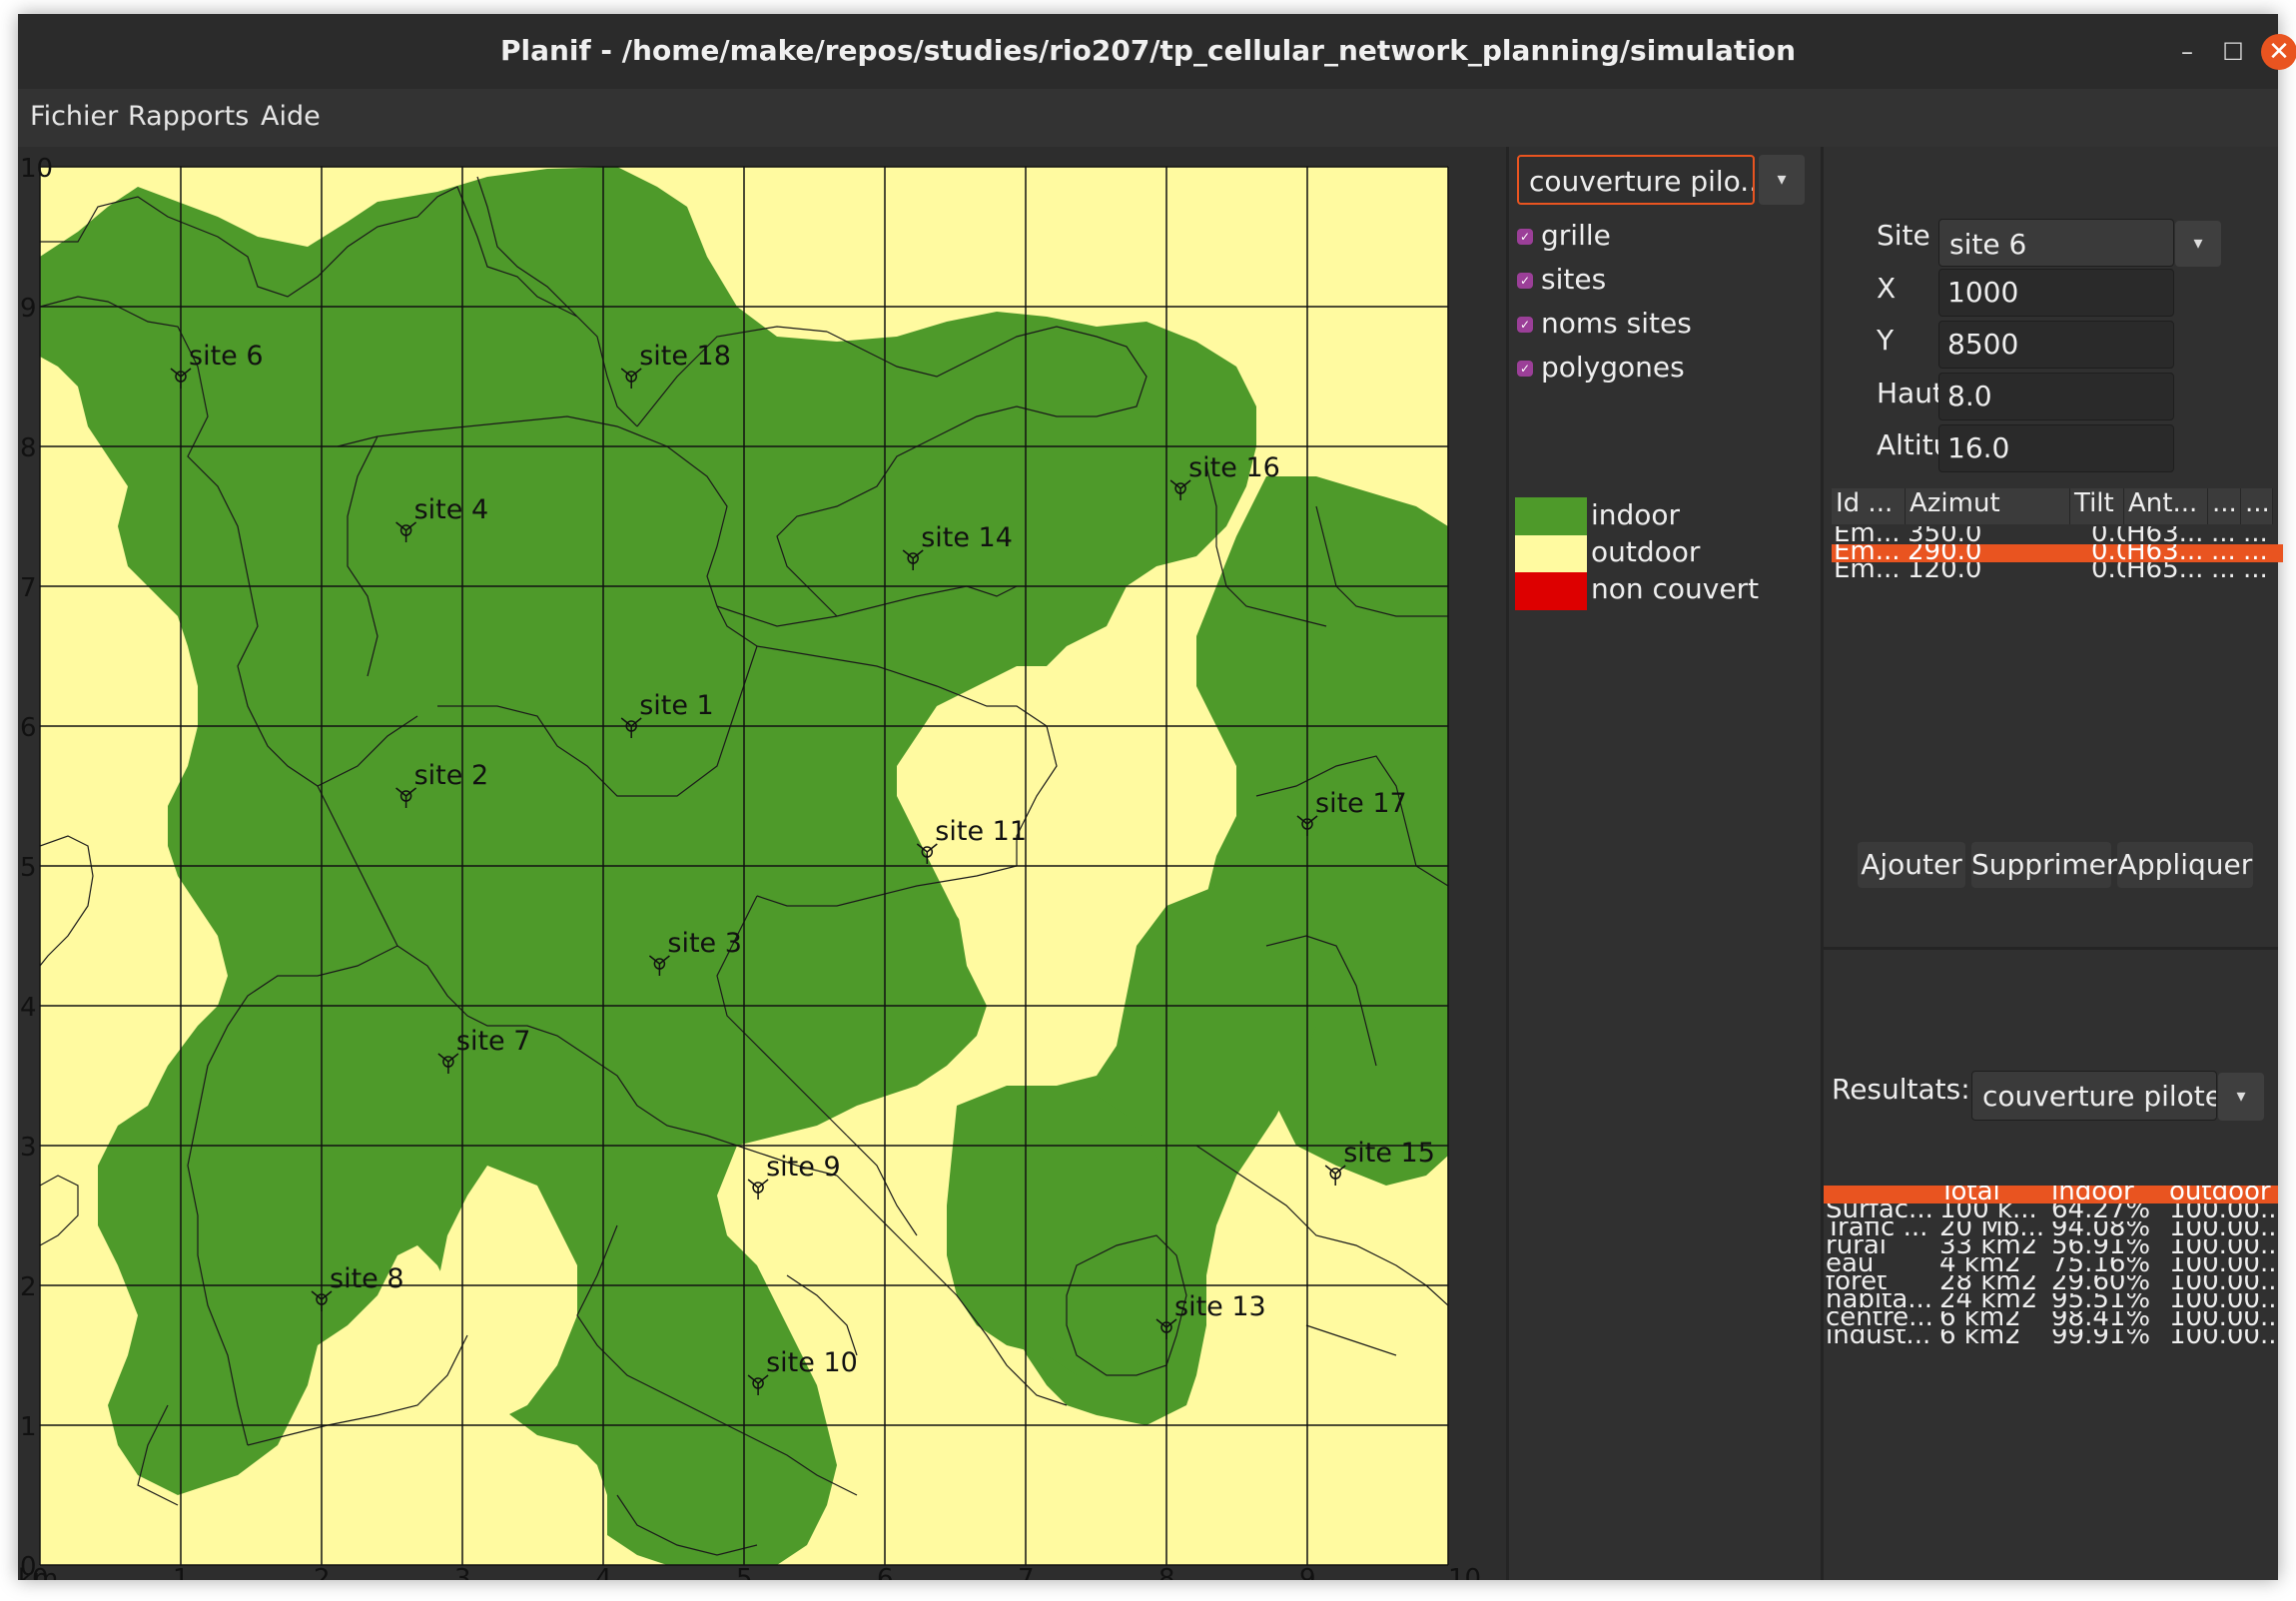  Describe the element at coordinates (1551, 554) in the screenshot. I see `legend-swatch-outdoor` at that location.